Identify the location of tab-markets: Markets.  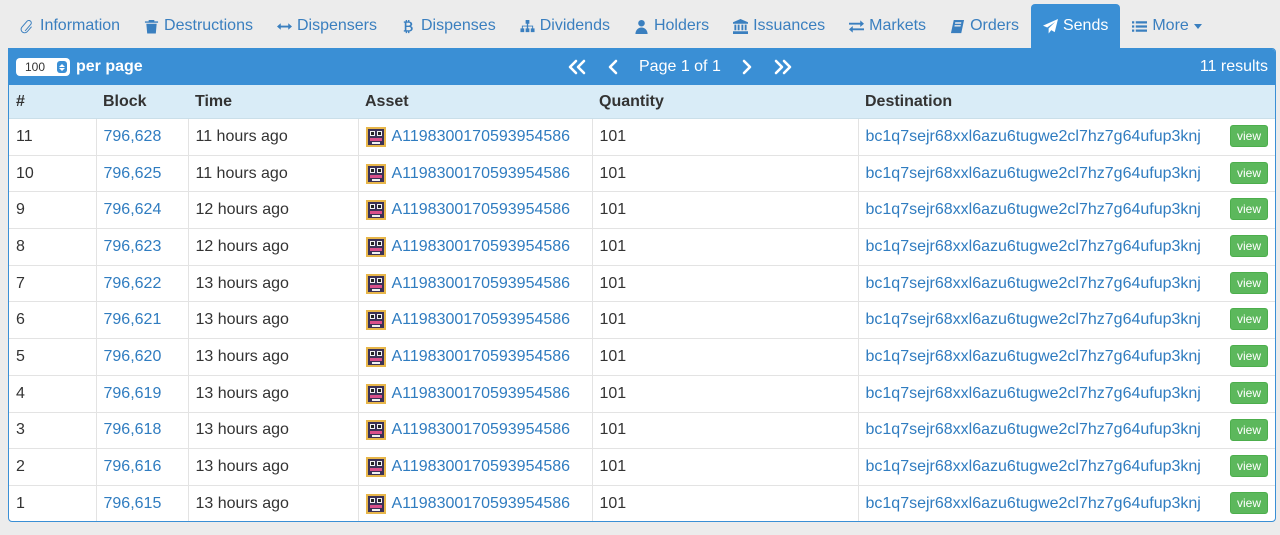
(887, 26).